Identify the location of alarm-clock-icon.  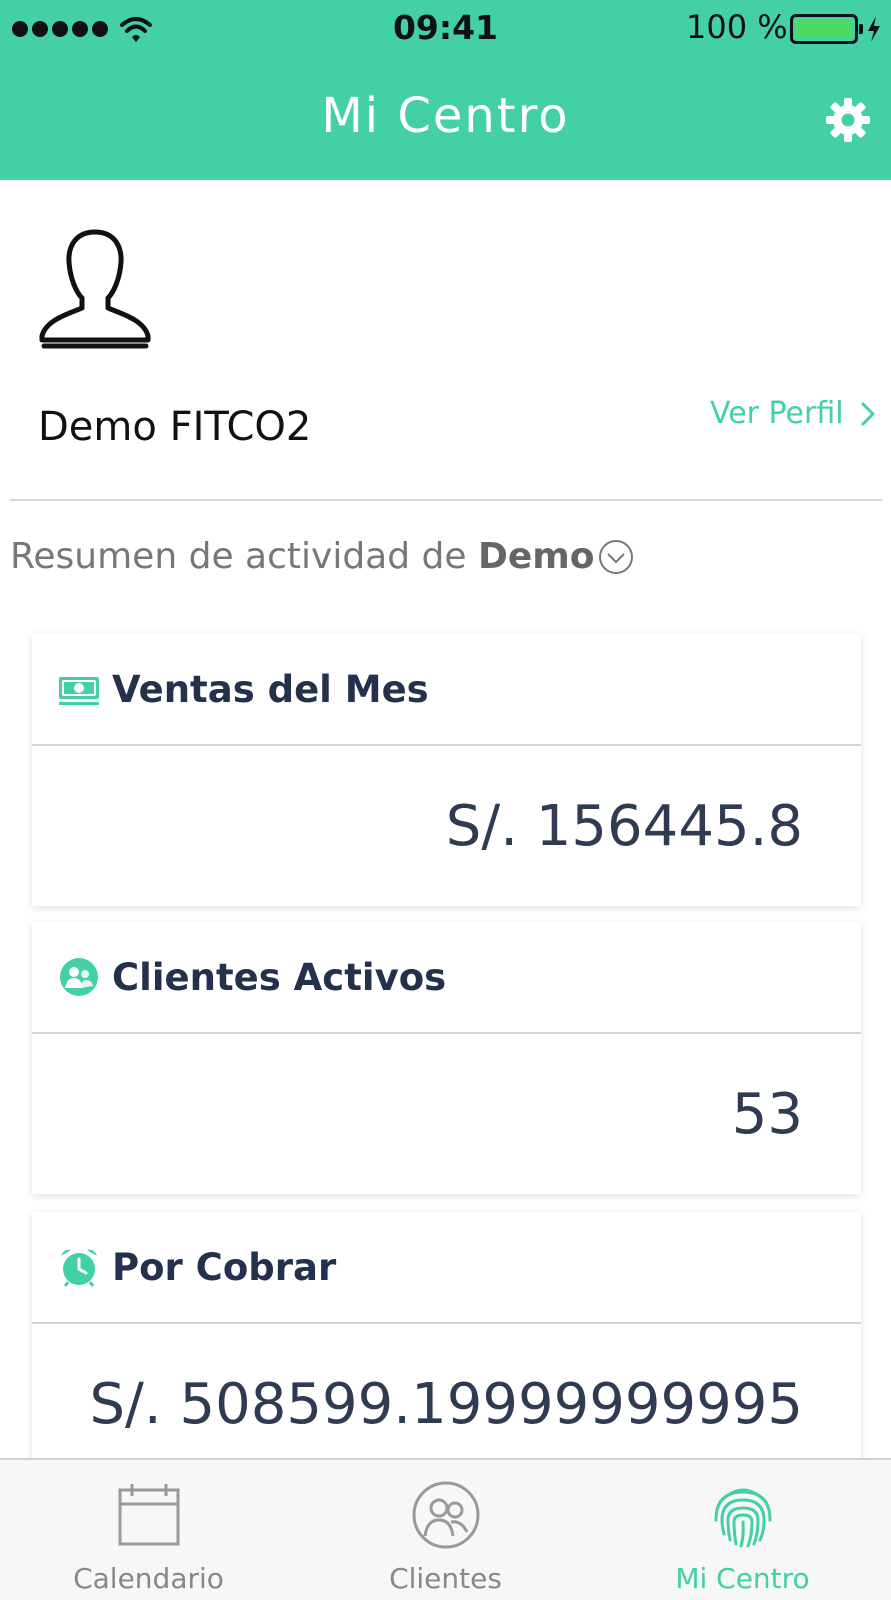
(79, 1268).